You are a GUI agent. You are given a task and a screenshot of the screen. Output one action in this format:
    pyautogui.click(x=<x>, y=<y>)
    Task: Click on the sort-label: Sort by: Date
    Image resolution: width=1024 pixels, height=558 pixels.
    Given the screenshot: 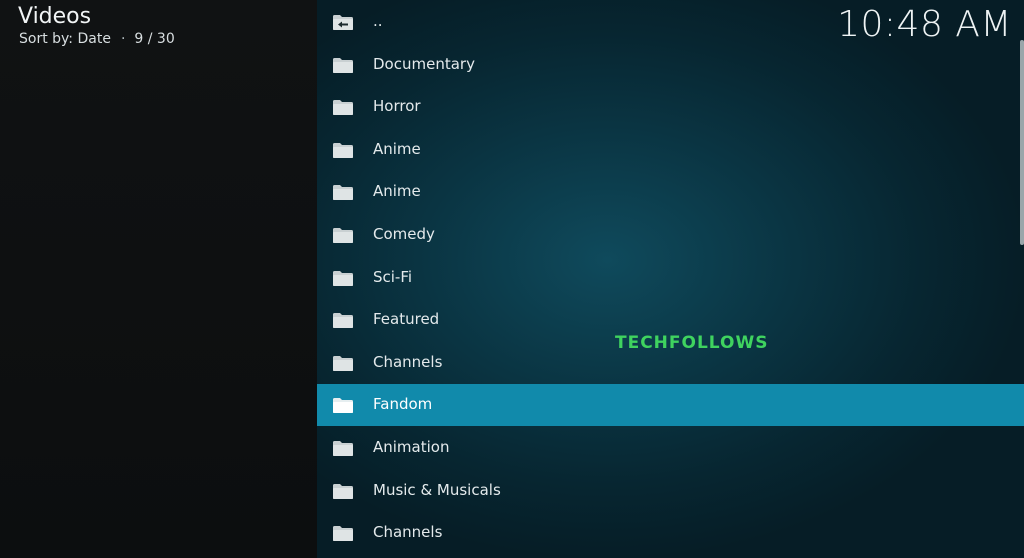 What is the action you would take?
    pyautogui.click(x=65, y=39)
    